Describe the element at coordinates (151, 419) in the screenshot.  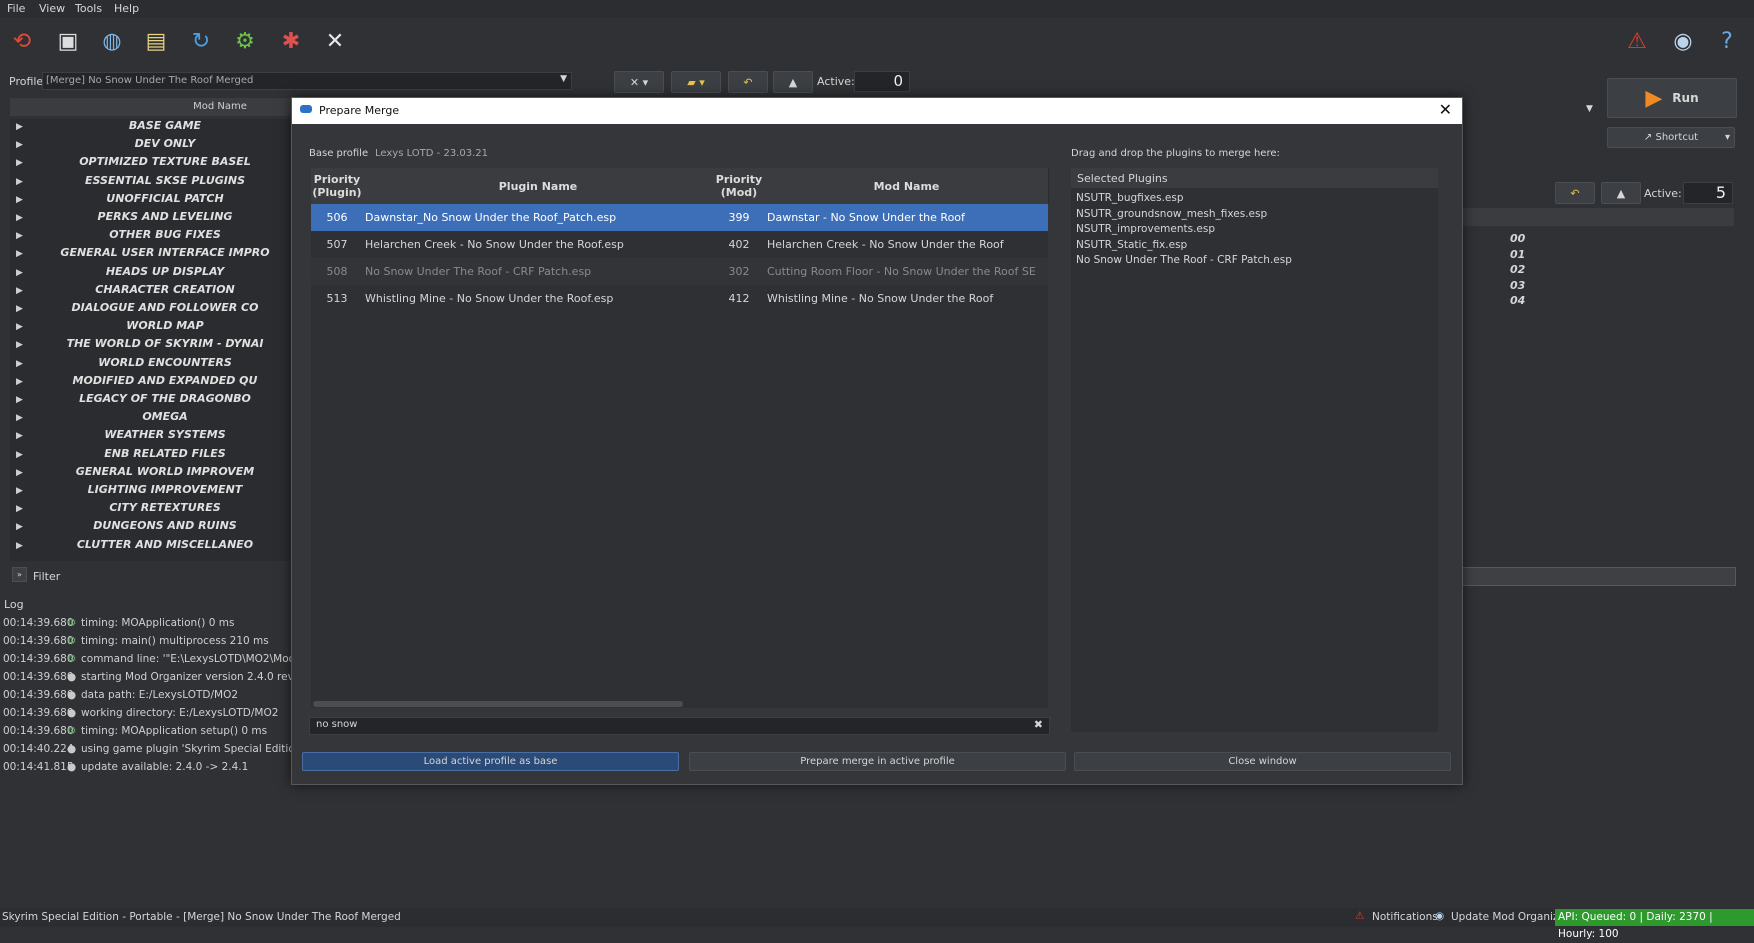
I see `mod-group-row: ▶ OMEGA` at that location.